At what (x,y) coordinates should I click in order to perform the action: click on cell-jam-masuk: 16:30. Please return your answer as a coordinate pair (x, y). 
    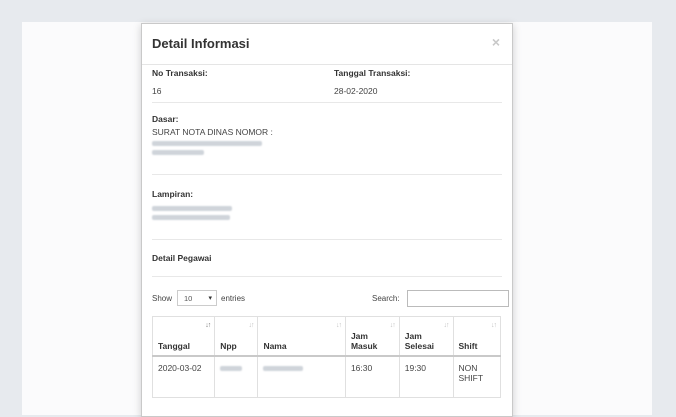
    Looking at the image, I should click on (372, 376).